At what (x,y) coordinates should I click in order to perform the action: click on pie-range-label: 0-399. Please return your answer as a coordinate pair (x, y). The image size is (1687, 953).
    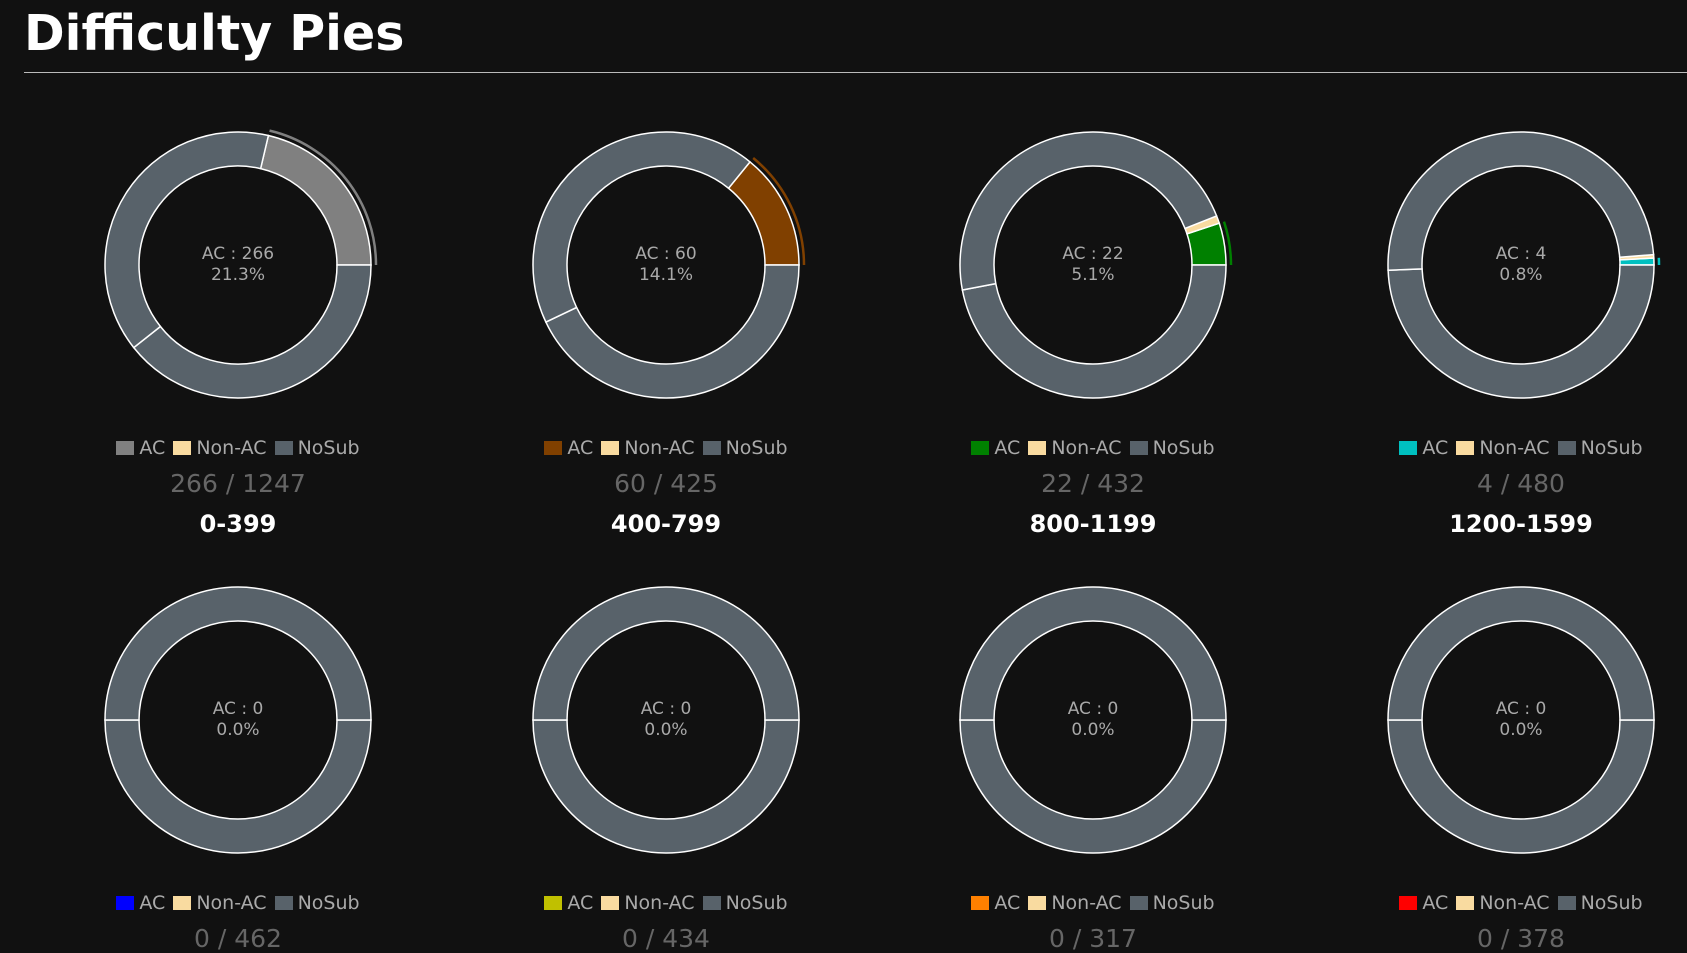
    Looking at the image, I should click on (238, 524).